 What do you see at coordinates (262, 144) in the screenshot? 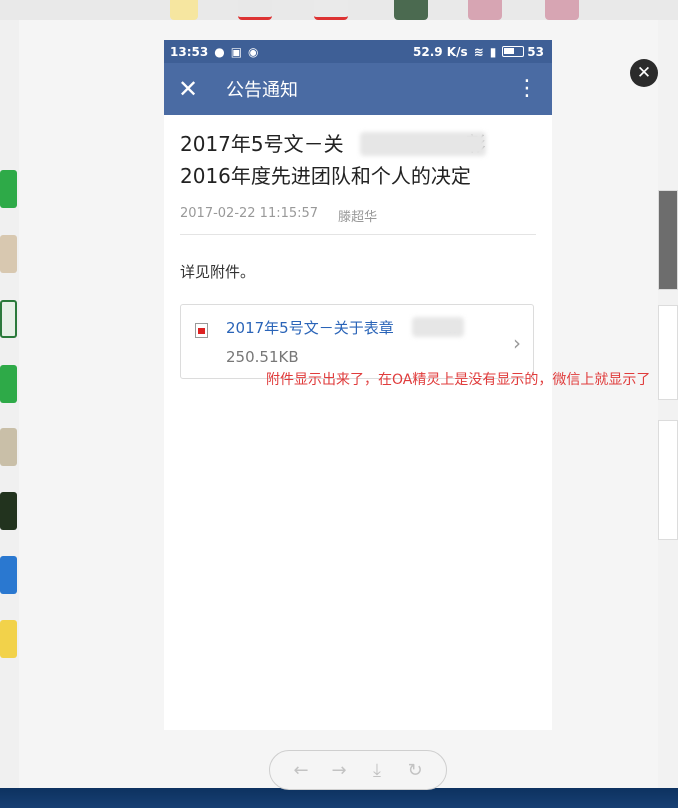
I see `article-title-line1: 2017年5号文－关` at bounding box center [262, 144].